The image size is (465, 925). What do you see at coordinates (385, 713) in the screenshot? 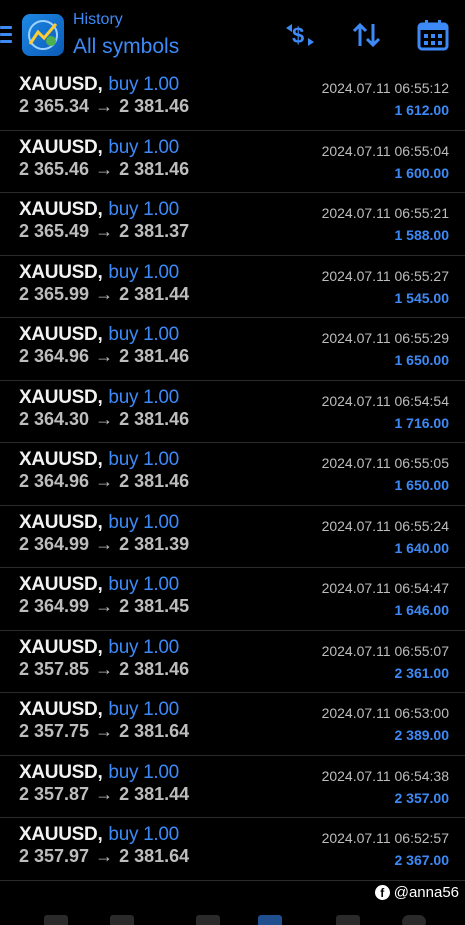
I see `trade-time: 2024.07.11 06:53:00` at bounding box center [385, 713].